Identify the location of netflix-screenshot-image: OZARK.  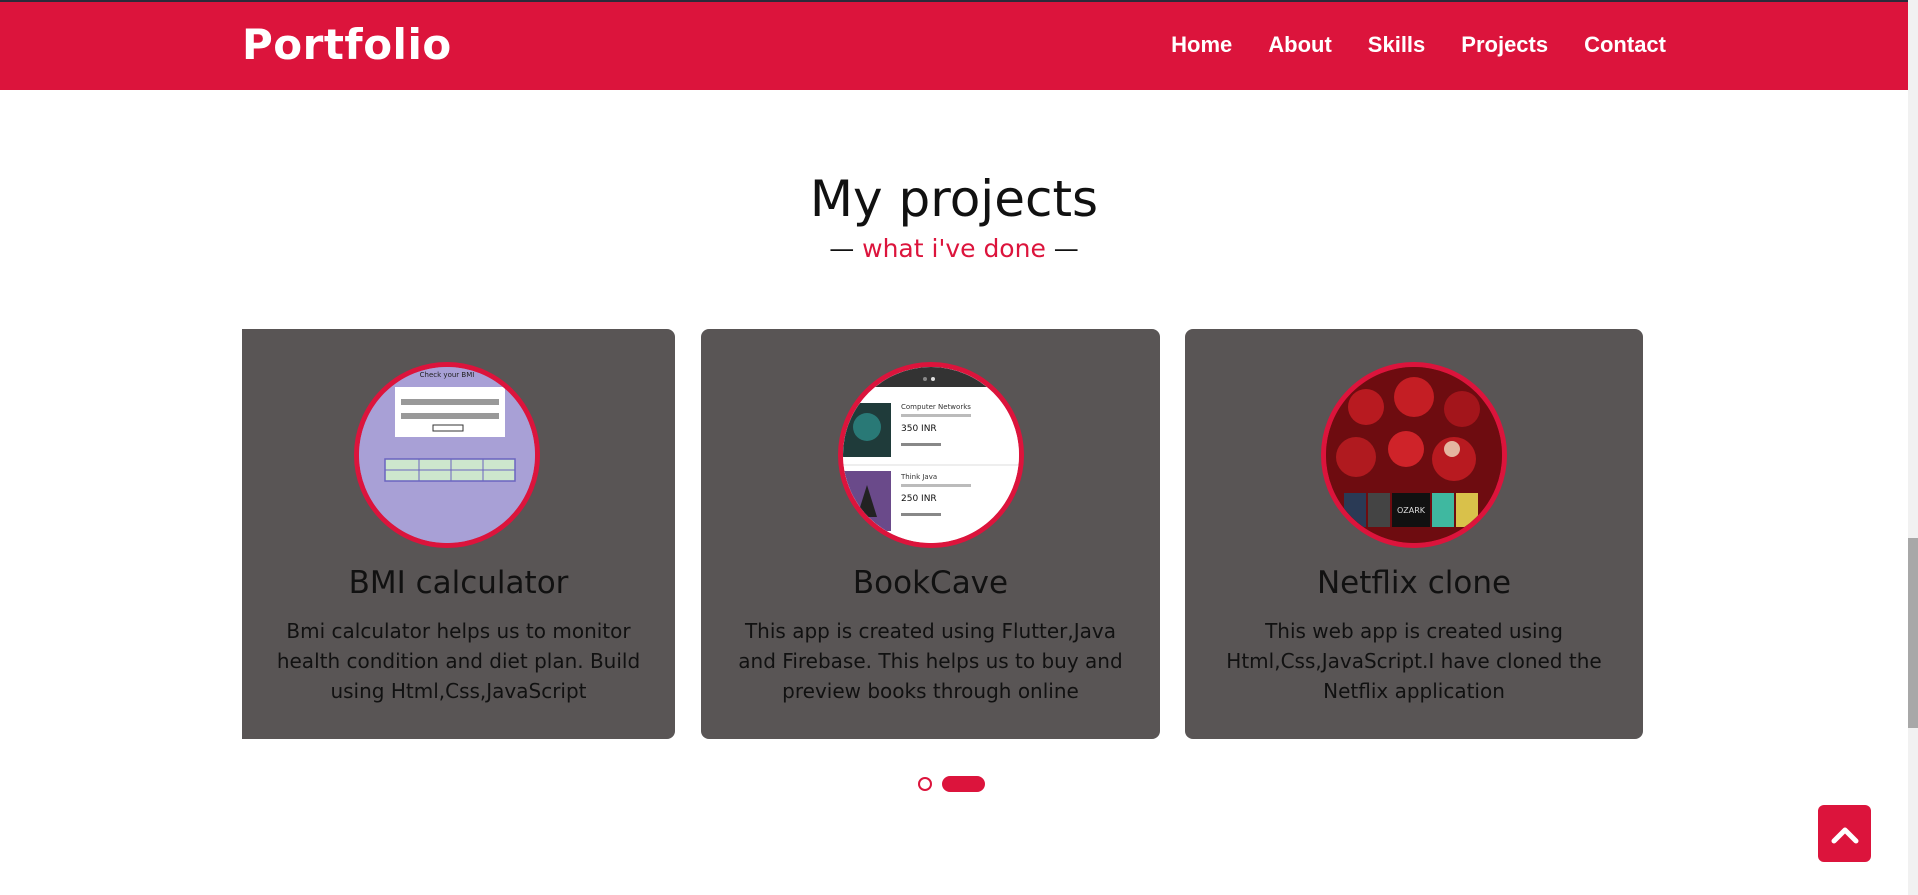
(1414, 455).